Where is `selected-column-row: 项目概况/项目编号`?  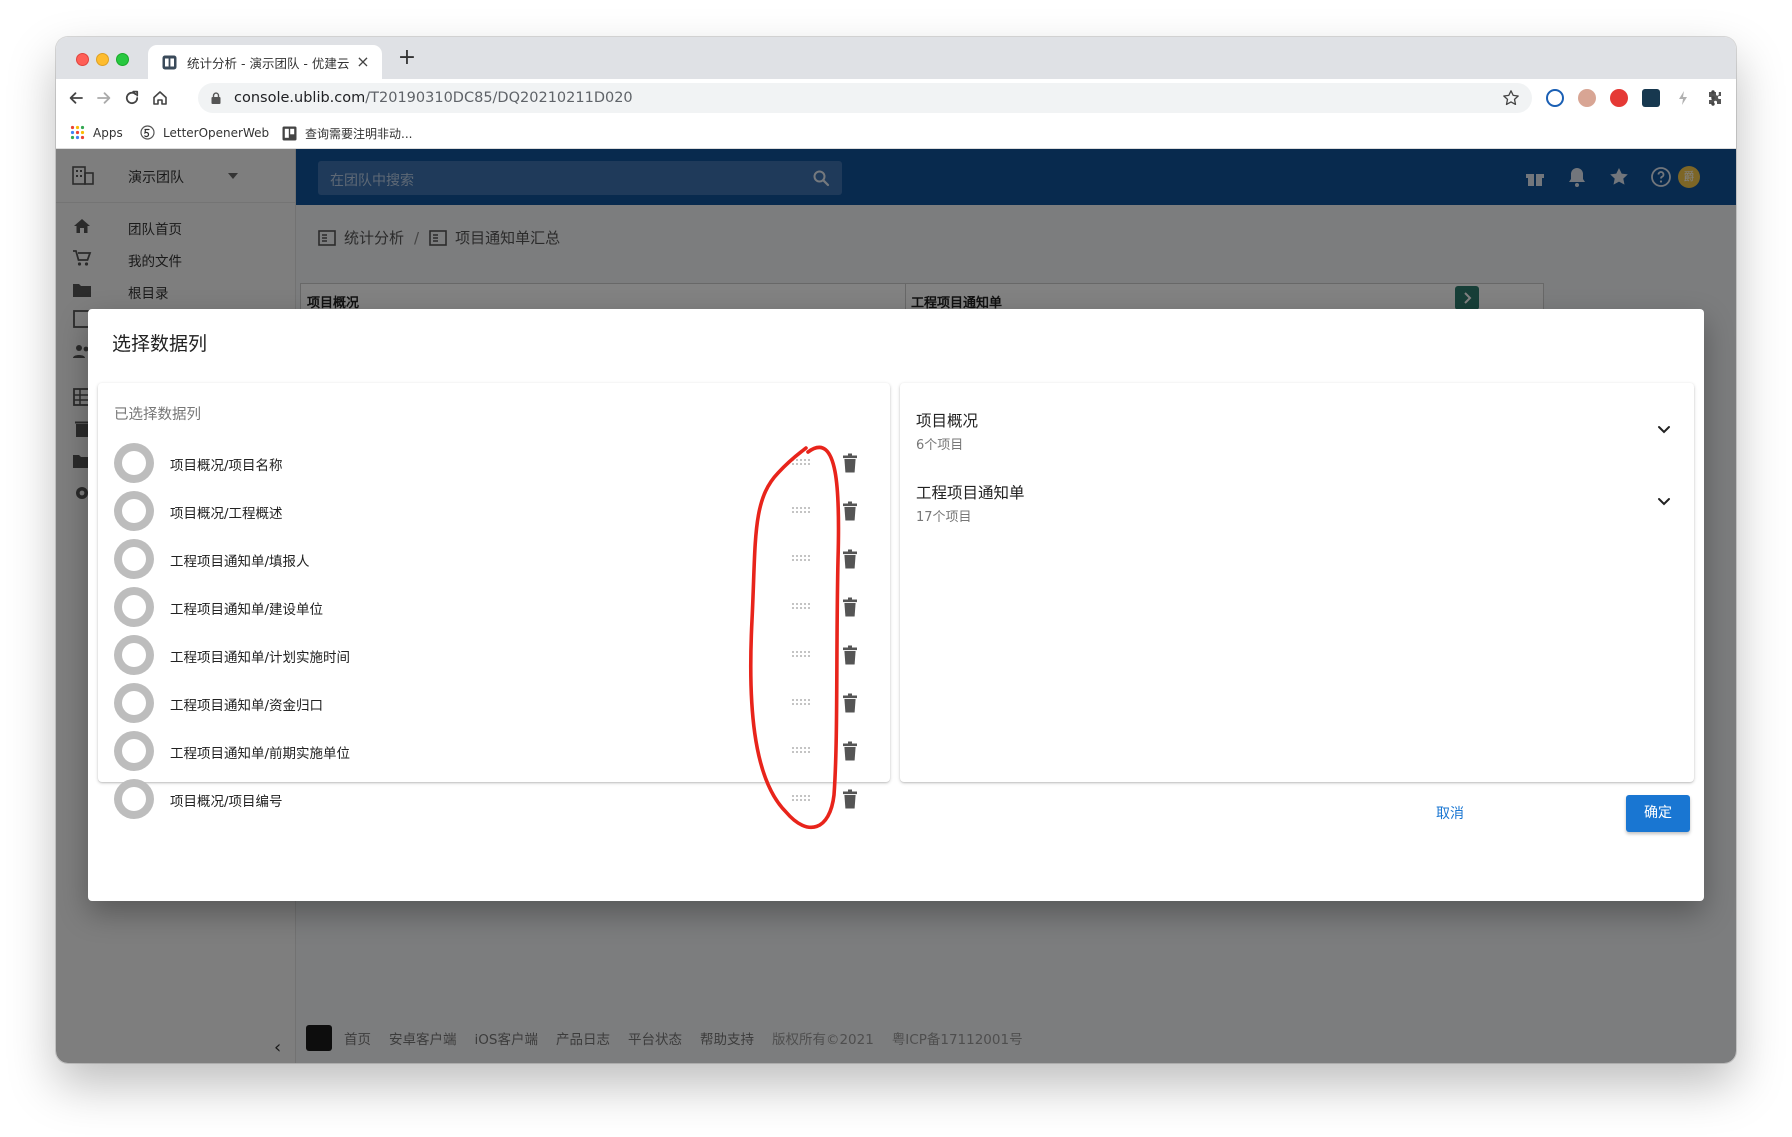
selected-column-row: 项目概况/项目编号 is located at coordinates (494, 800).